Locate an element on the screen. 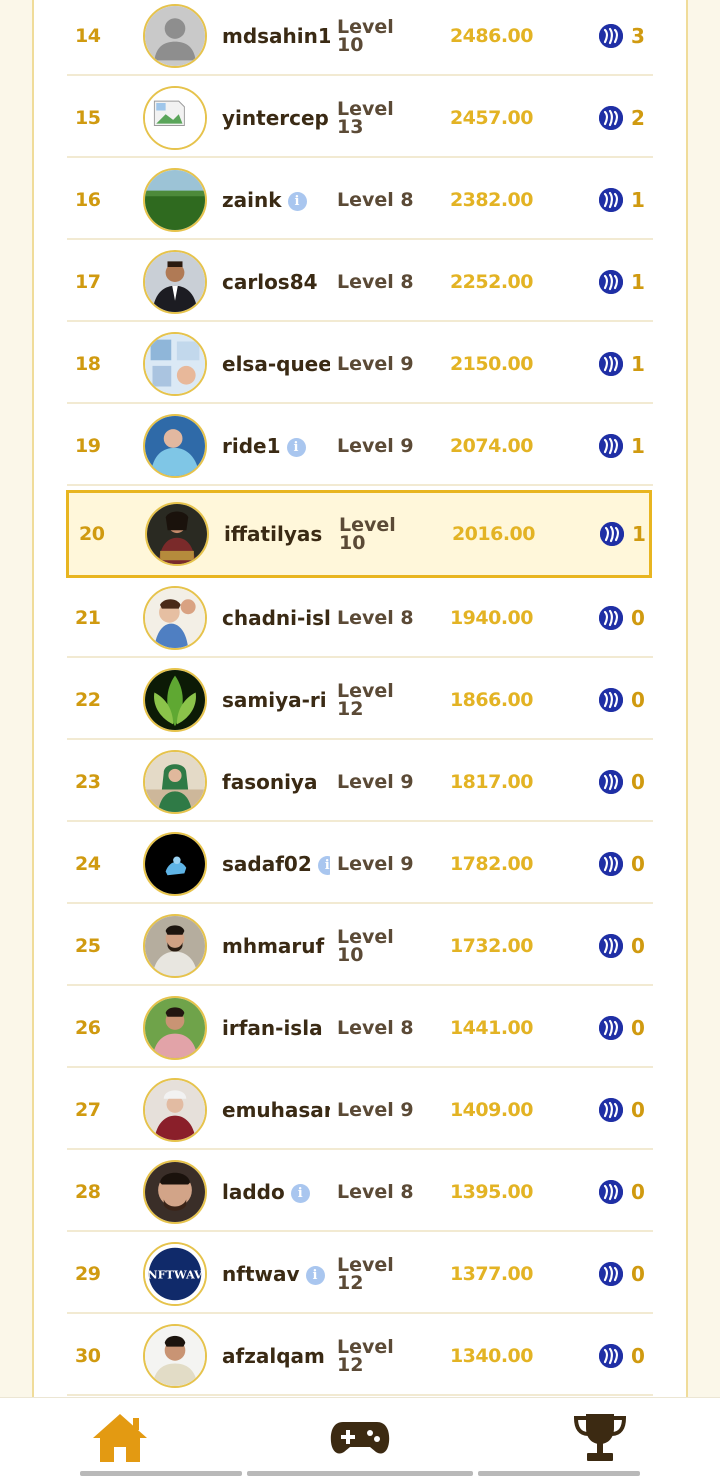 Image resolution: width=720 pixels, height=1476 pixels. leaderboard-row-current-user: 20 iffatilyas Level 10 2016.00 1 is located at coordinates (359, 534).